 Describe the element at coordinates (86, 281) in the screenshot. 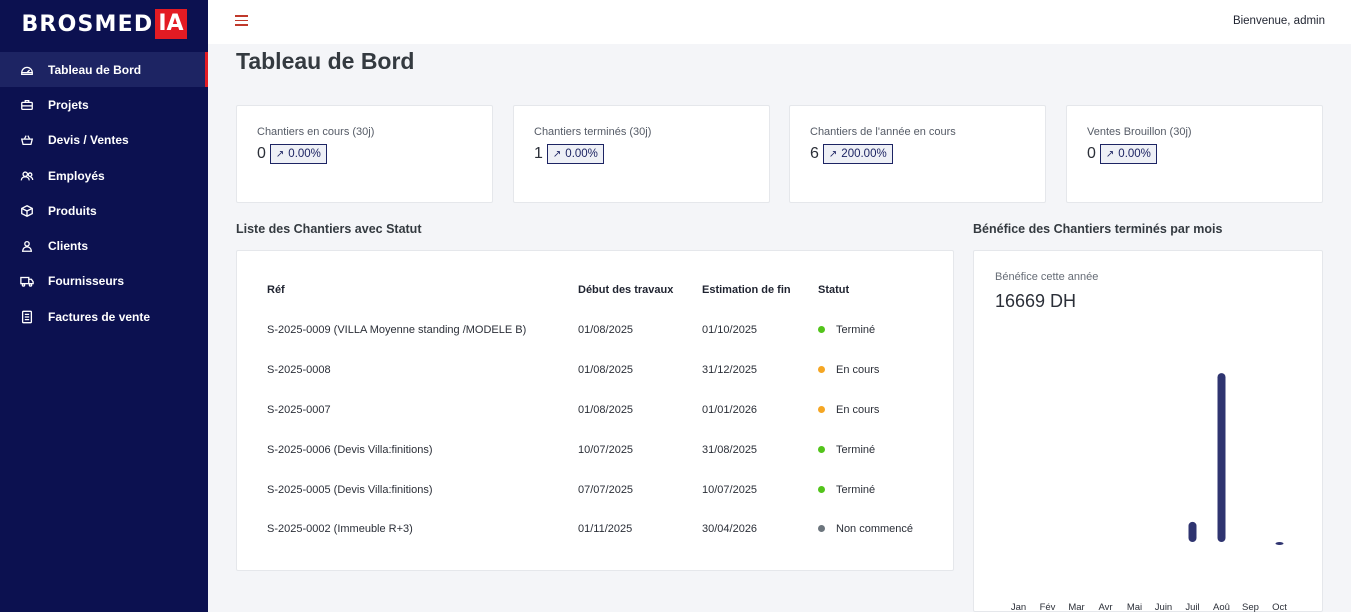

I see `sidebar-item-label: Fournisseurs` at that location.